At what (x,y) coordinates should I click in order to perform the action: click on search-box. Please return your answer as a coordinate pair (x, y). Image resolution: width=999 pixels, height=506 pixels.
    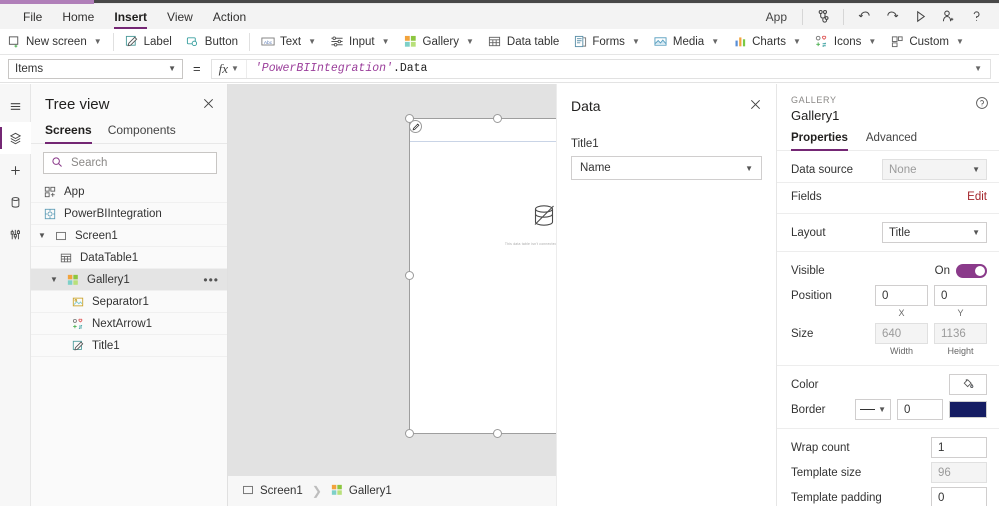
    Looking at the image, I should click on (130, 163).